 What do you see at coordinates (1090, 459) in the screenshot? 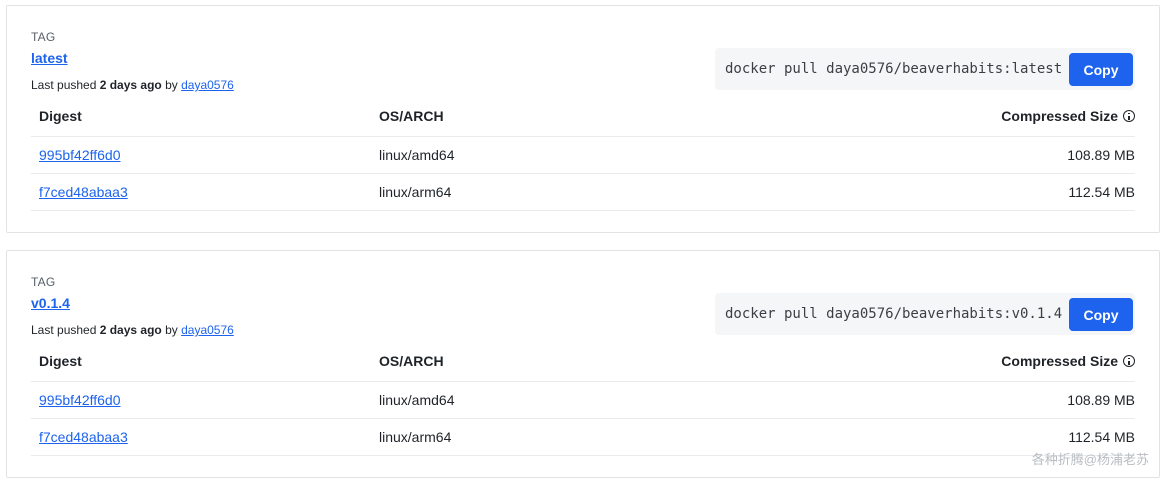
I see `watermark-text: 各种折腾@杨浦老苏` at bounding box center [1090, 459].